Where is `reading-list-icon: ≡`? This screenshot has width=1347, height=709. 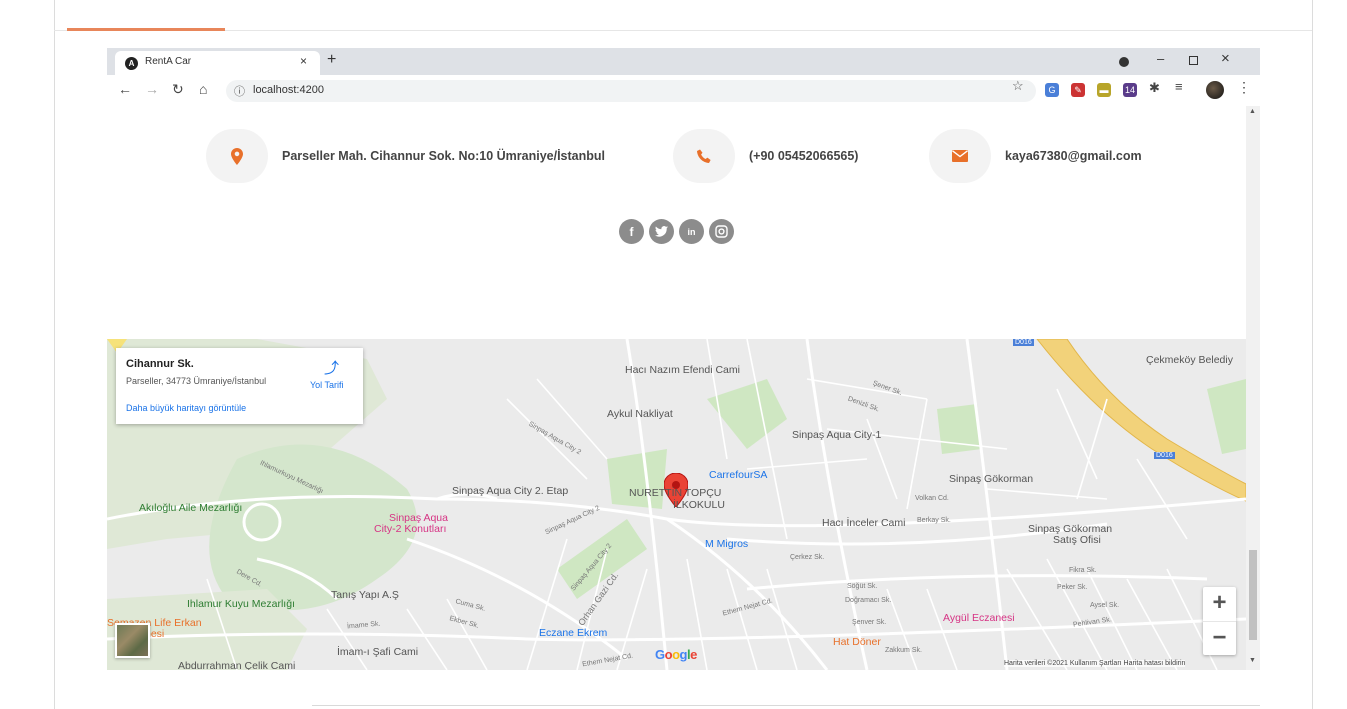
reading-list-icon: ≡ is located at coordinates (1179, 86).